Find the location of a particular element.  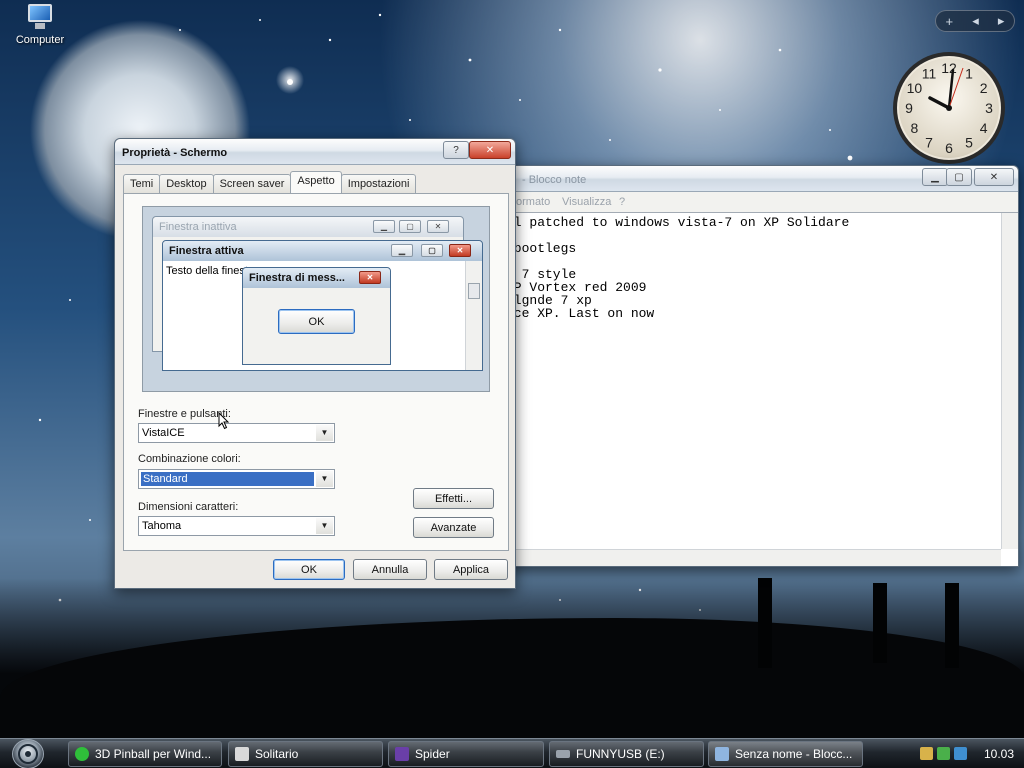

help-button: ? is located at coordinates (456, 150).